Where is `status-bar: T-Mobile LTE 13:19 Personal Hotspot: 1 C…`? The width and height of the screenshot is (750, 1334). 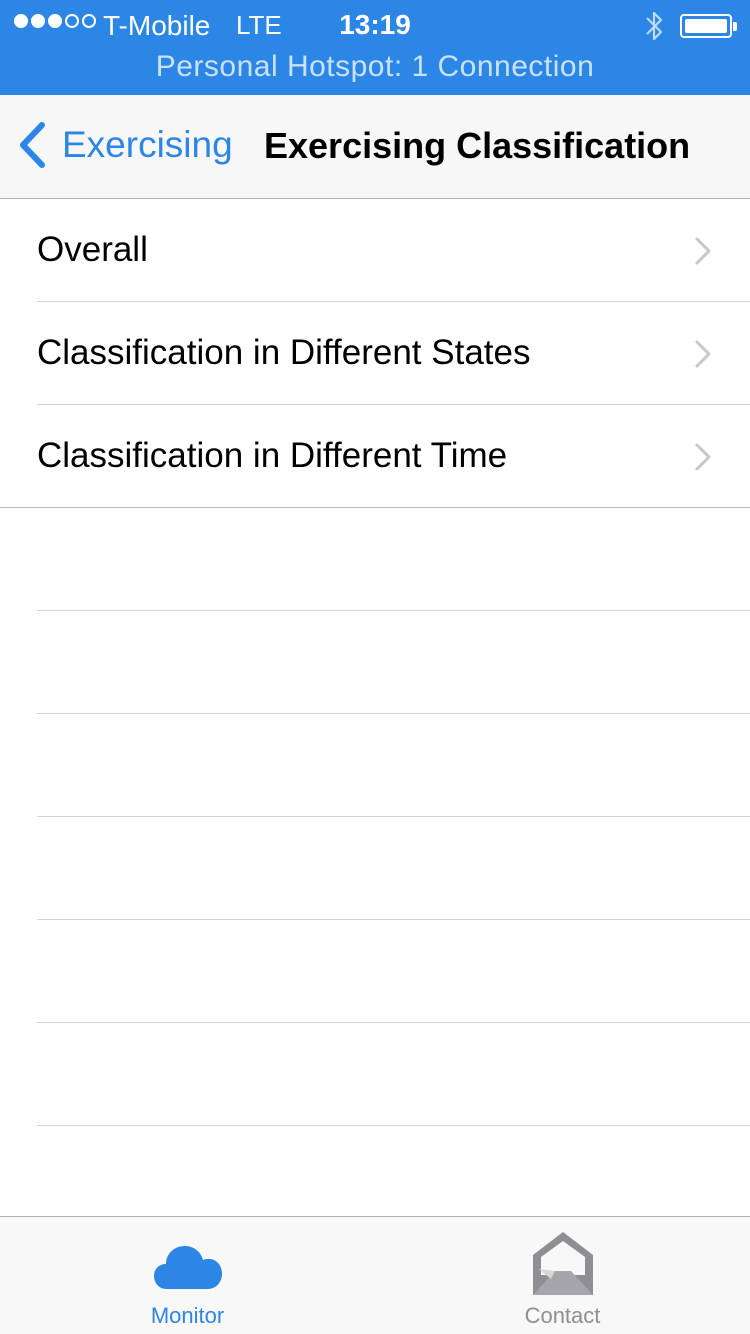 status-bar: T-Mobile LTE 13:19 Personal Hotspot: 1 C… is located at coordinates (375, 47).